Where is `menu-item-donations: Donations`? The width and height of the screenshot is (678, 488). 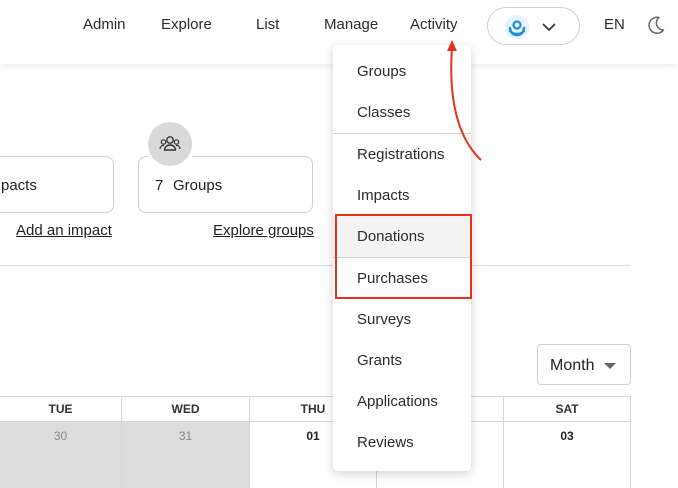 menu-item-donations: Donations is located at coordinates (402, 236).